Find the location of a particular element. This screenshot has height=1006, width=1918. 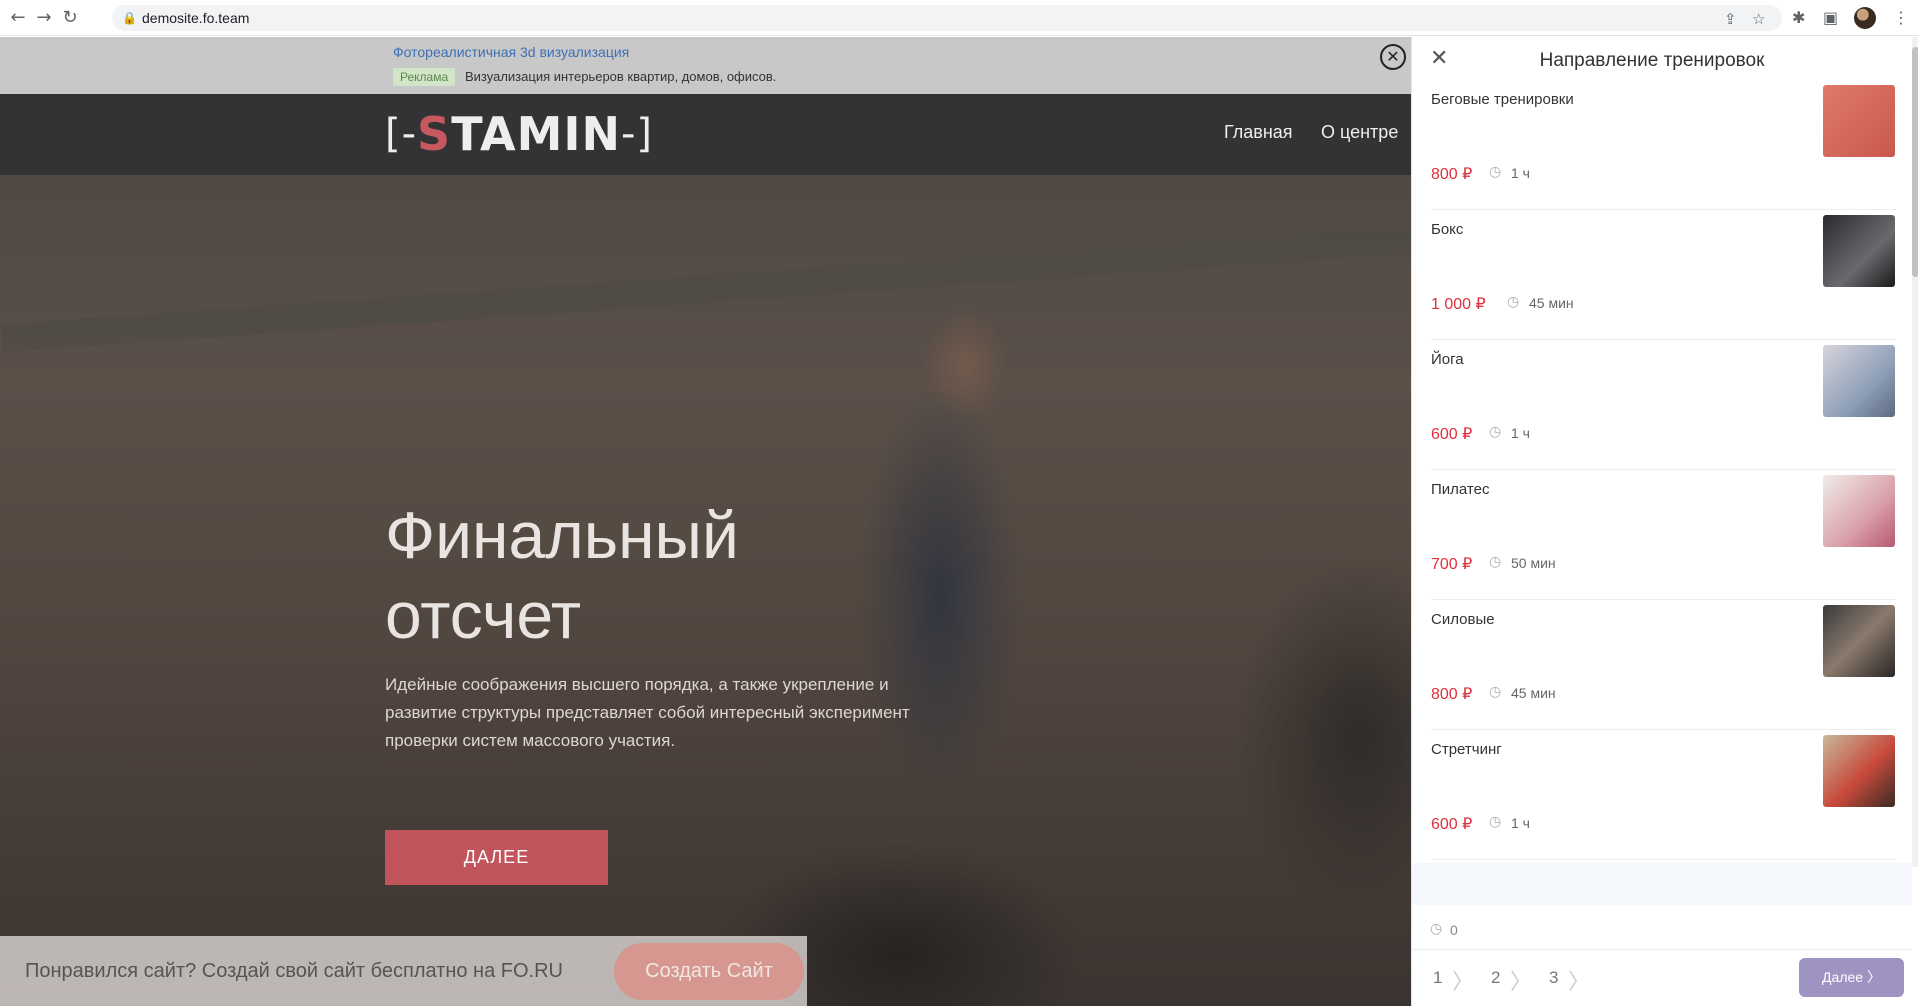

extensions-icon: ✱ is located at coordinates (1798, 17).